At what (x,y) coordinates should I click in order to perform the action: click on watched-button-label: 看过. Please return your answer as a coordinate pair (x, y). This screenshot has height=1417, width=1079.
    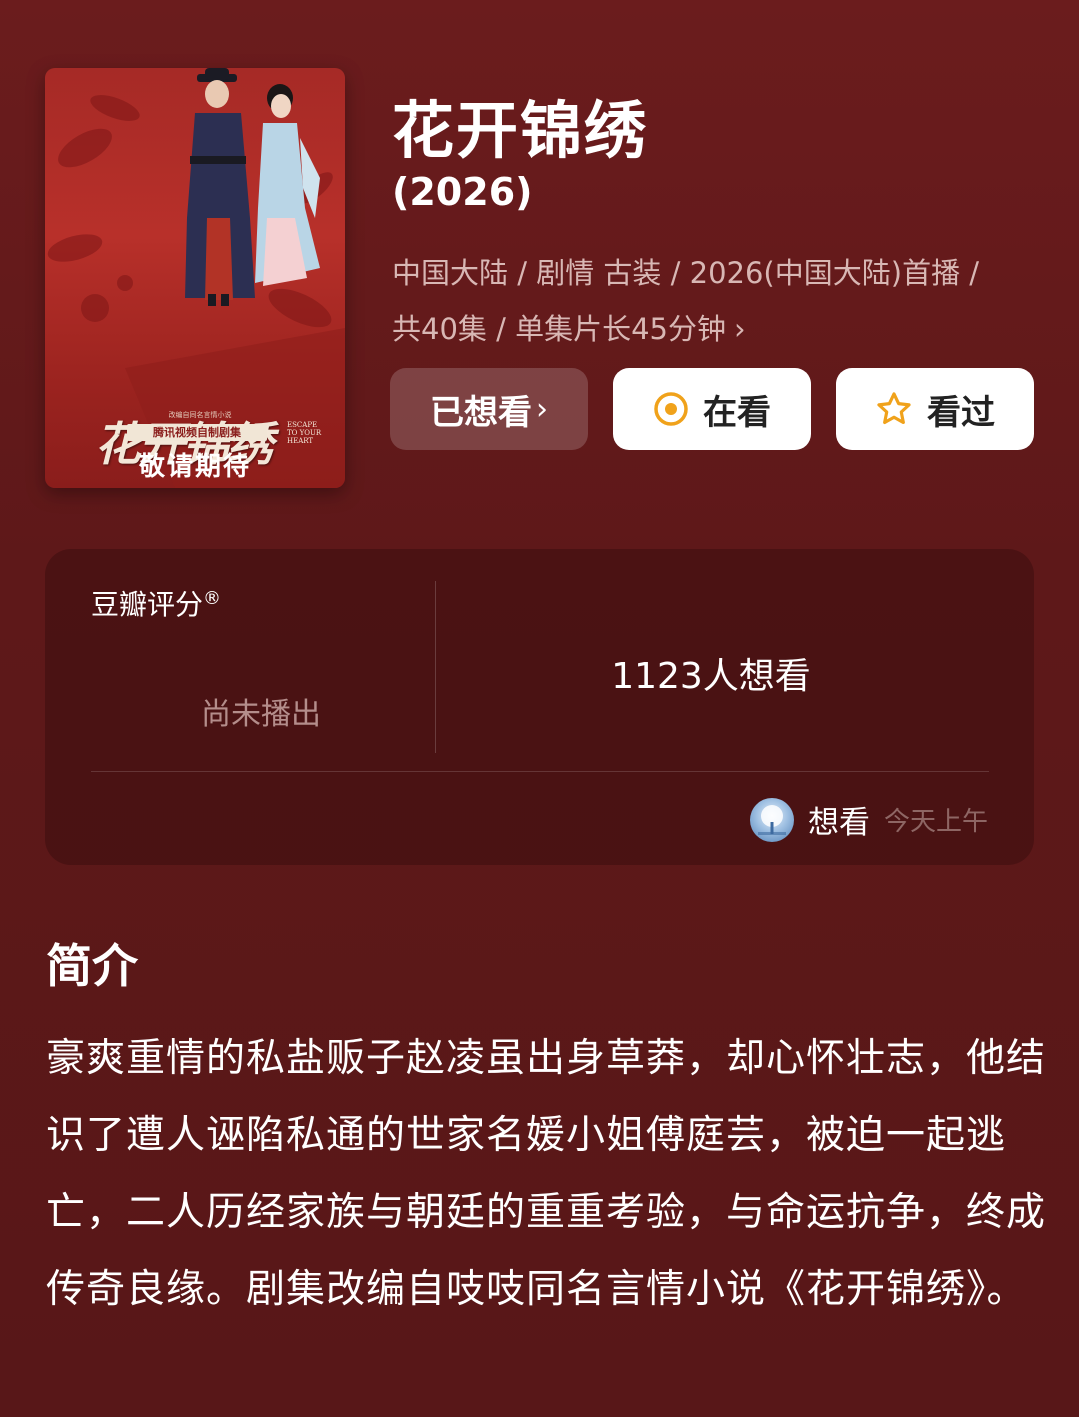
    Looking at the image, I should click on (961, 412).